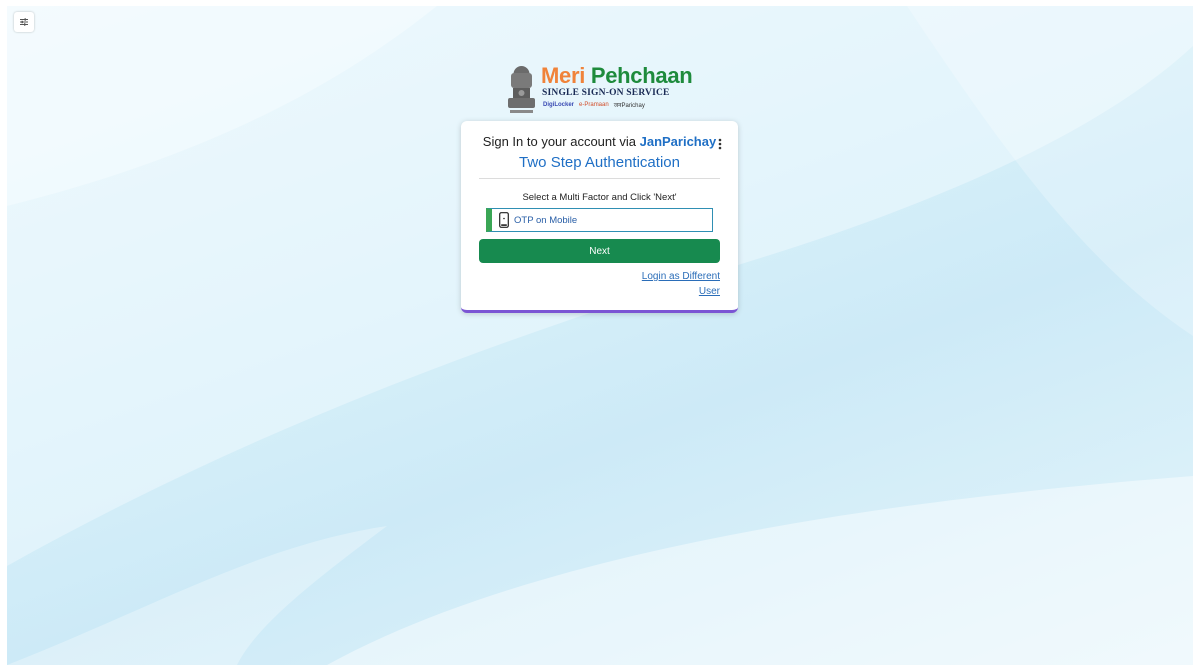  What do you see at coordinates (641, 75) in the screenshot?
I see `brand-title-pehchaan: Pehchaan` at bounding box center [641, 75].